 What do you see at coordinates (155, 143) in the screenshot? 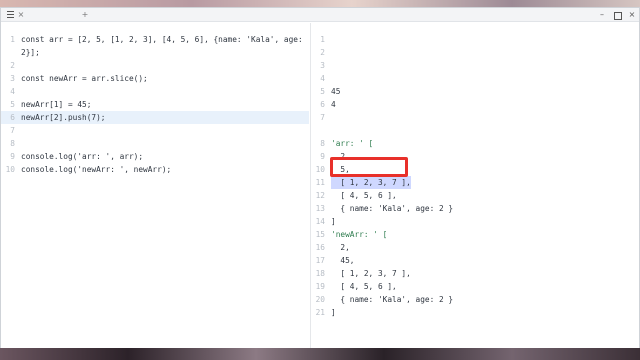
I see `editor-line: 8` at bounding box center [155, 143].